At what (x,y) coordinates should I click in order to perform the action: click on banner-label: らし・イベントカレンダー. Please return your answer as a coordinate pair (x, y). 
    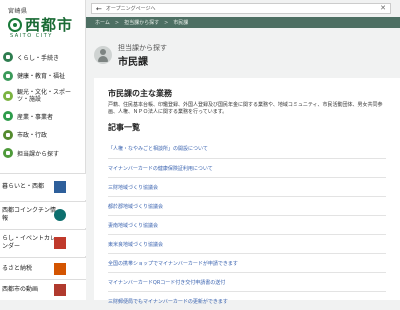
    Looking at the image, I should click on (29, 242).